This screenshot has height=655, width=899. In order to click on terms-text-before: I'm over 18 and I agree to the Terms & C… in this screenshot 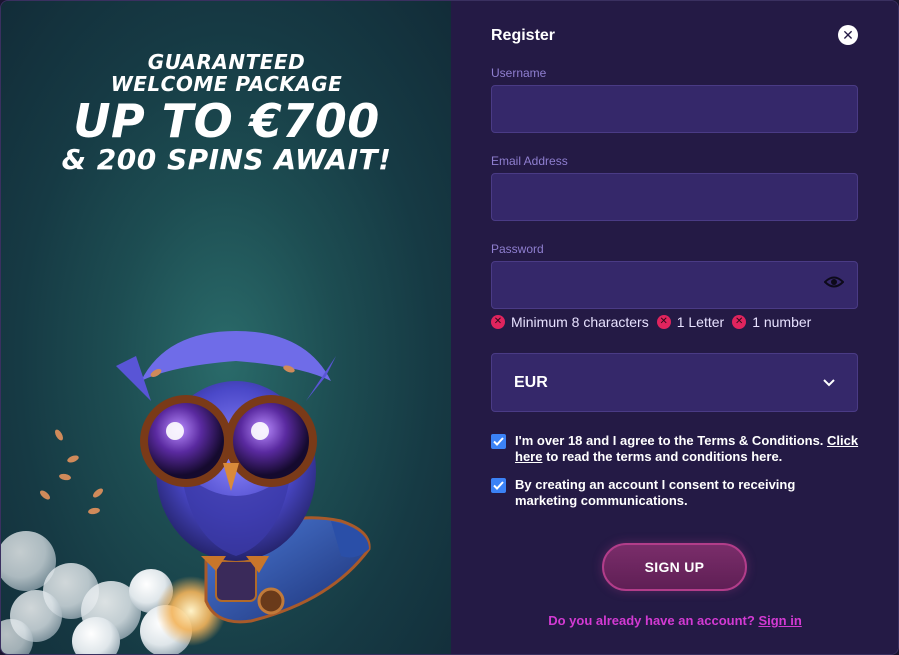, I will do `click(671, 440)`.